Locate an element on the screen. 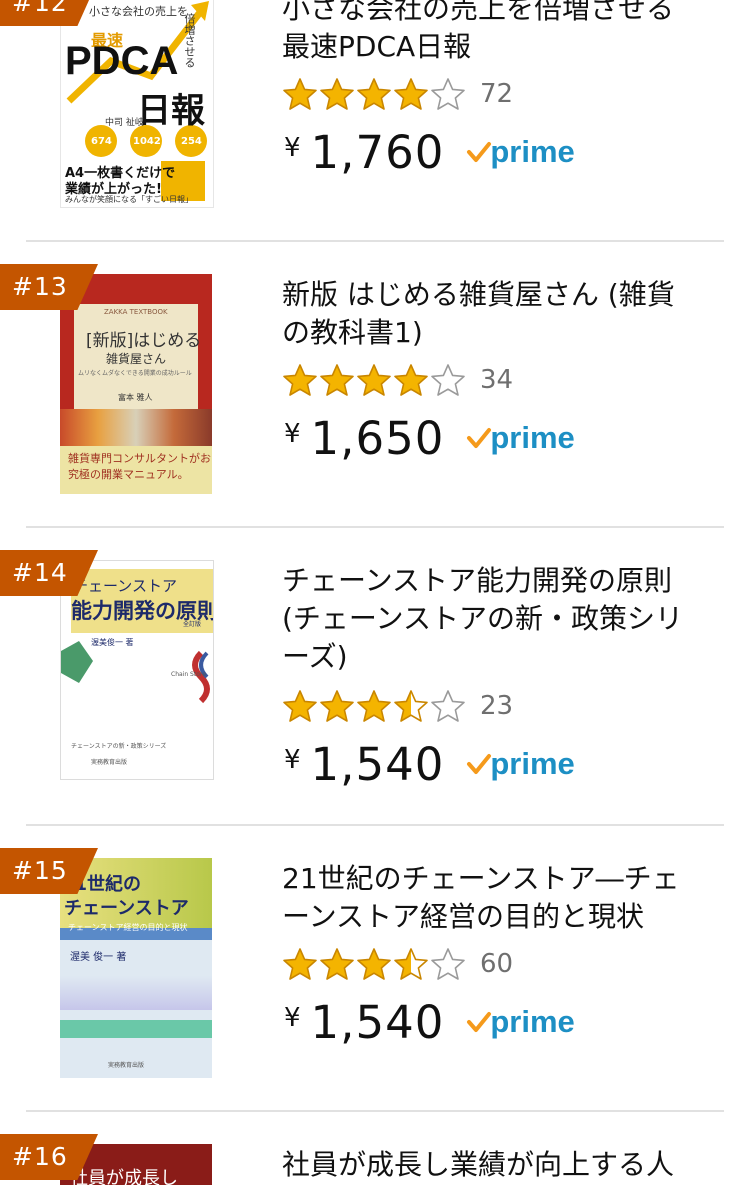 This screenshot has width=729, height=1185. product-title-line: 新版 はじめる雑貨屋さん (雑貨 is located at coordinates (478, 294).